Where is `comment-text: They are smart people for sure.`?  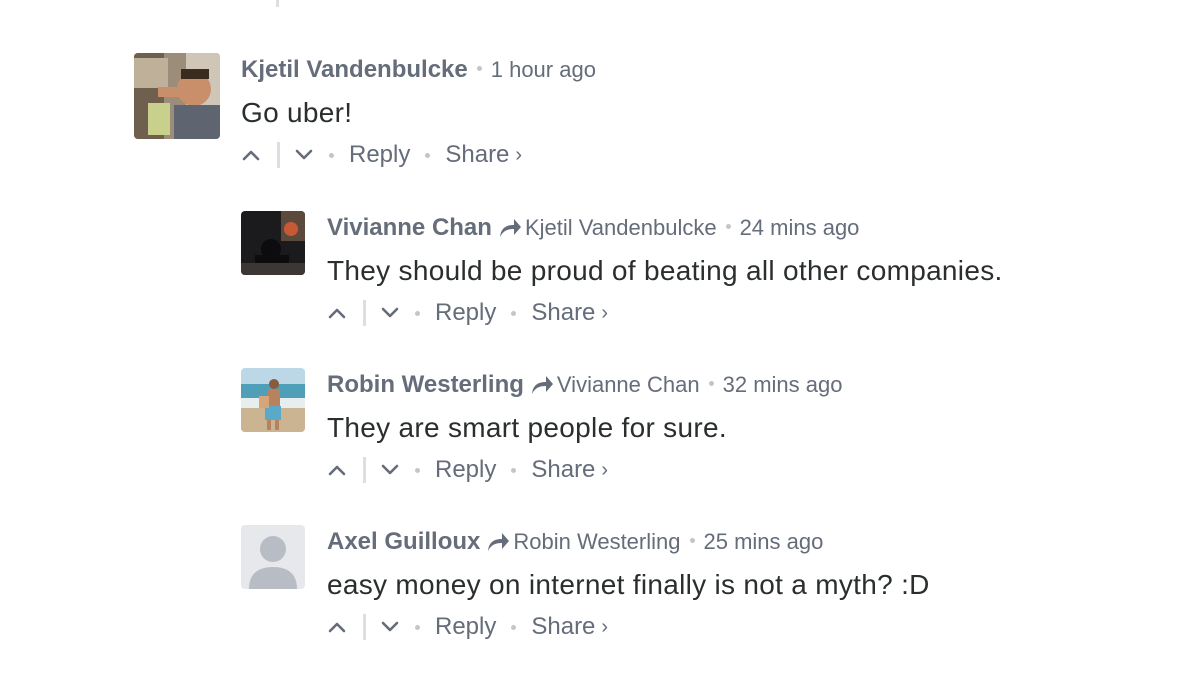
comment-text: They are smart people for sure. is located at coordinates (527, 427).